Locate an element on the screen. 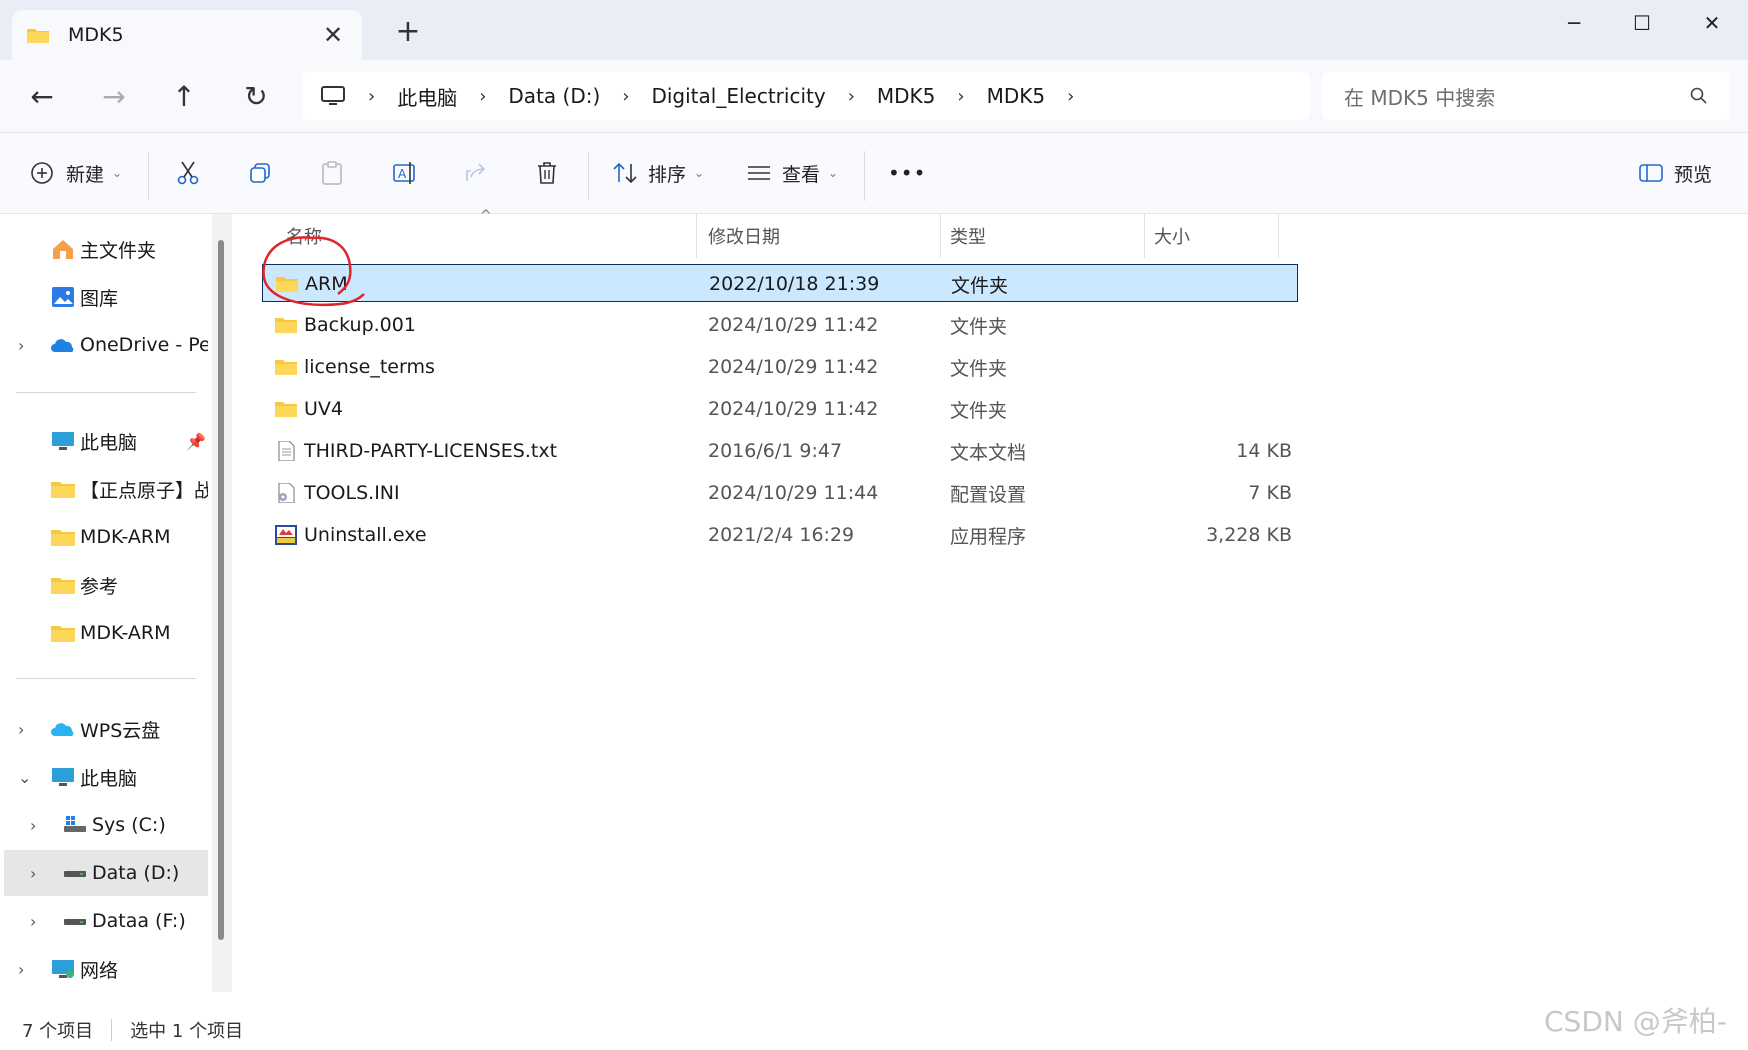 The image size is (1748, 1050). preview-pane-button: 预览 is located at coordinates (1675, 173).